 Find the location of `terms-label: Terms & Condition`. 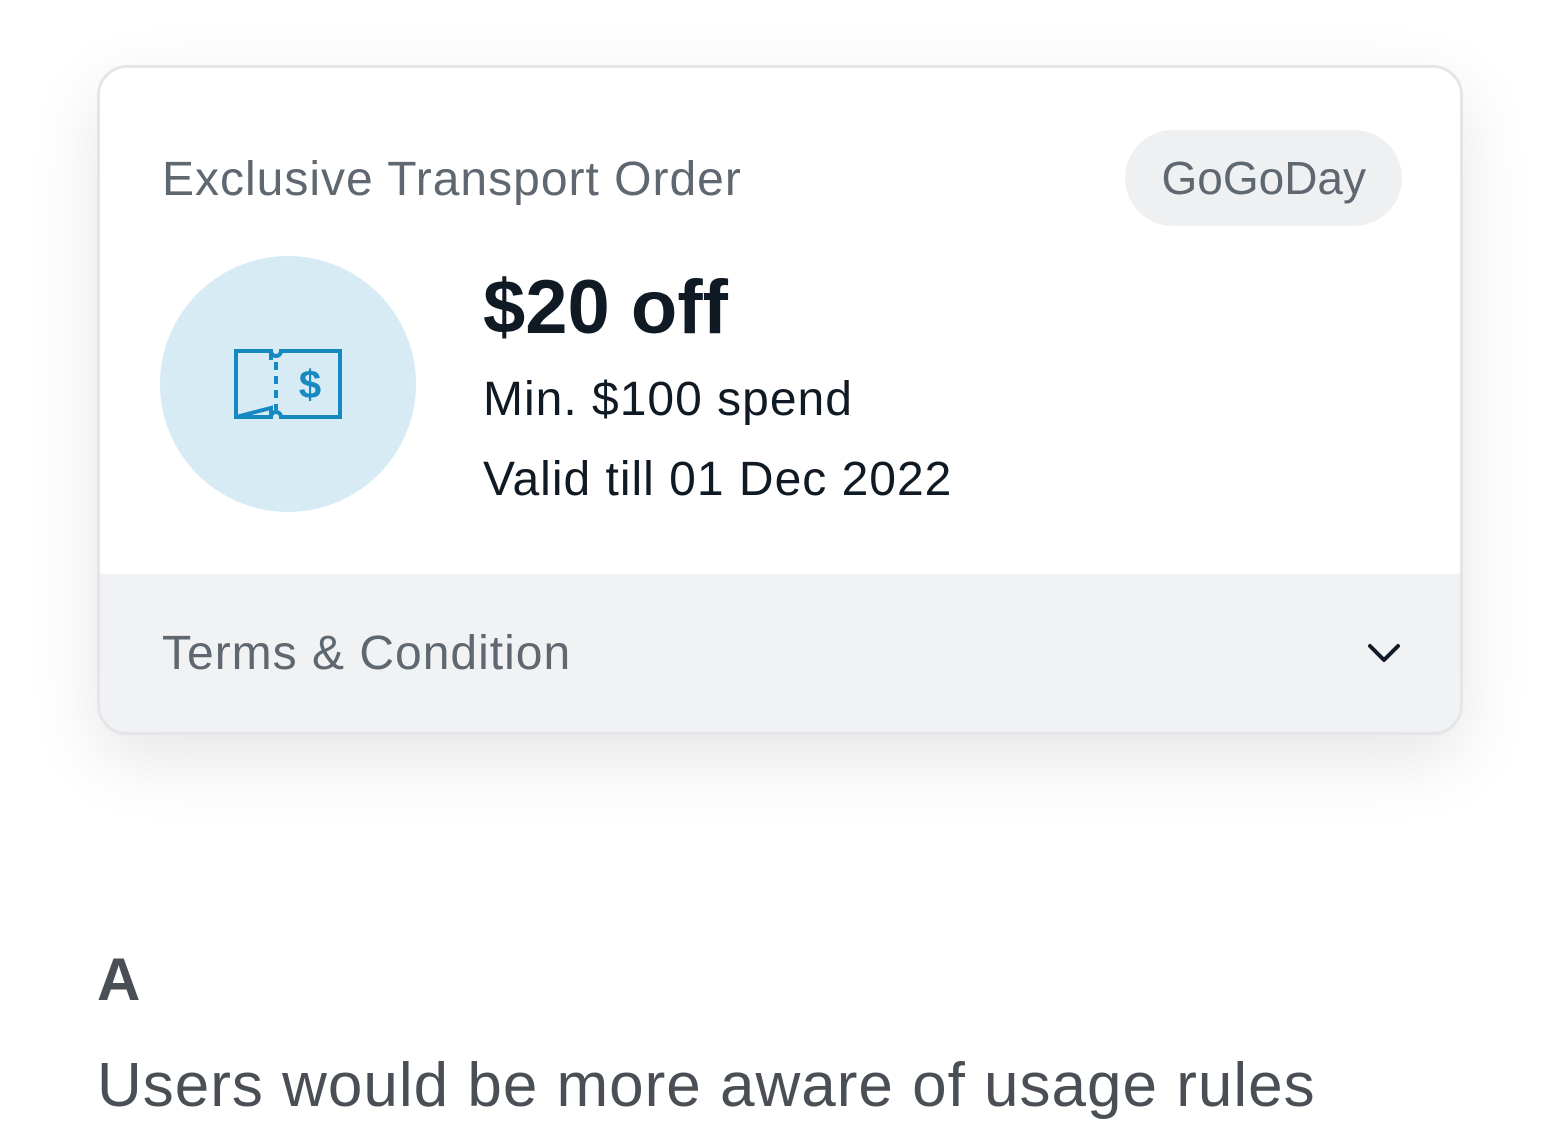

terms-label: Terms & Condition is located at coordinates (367, 653).